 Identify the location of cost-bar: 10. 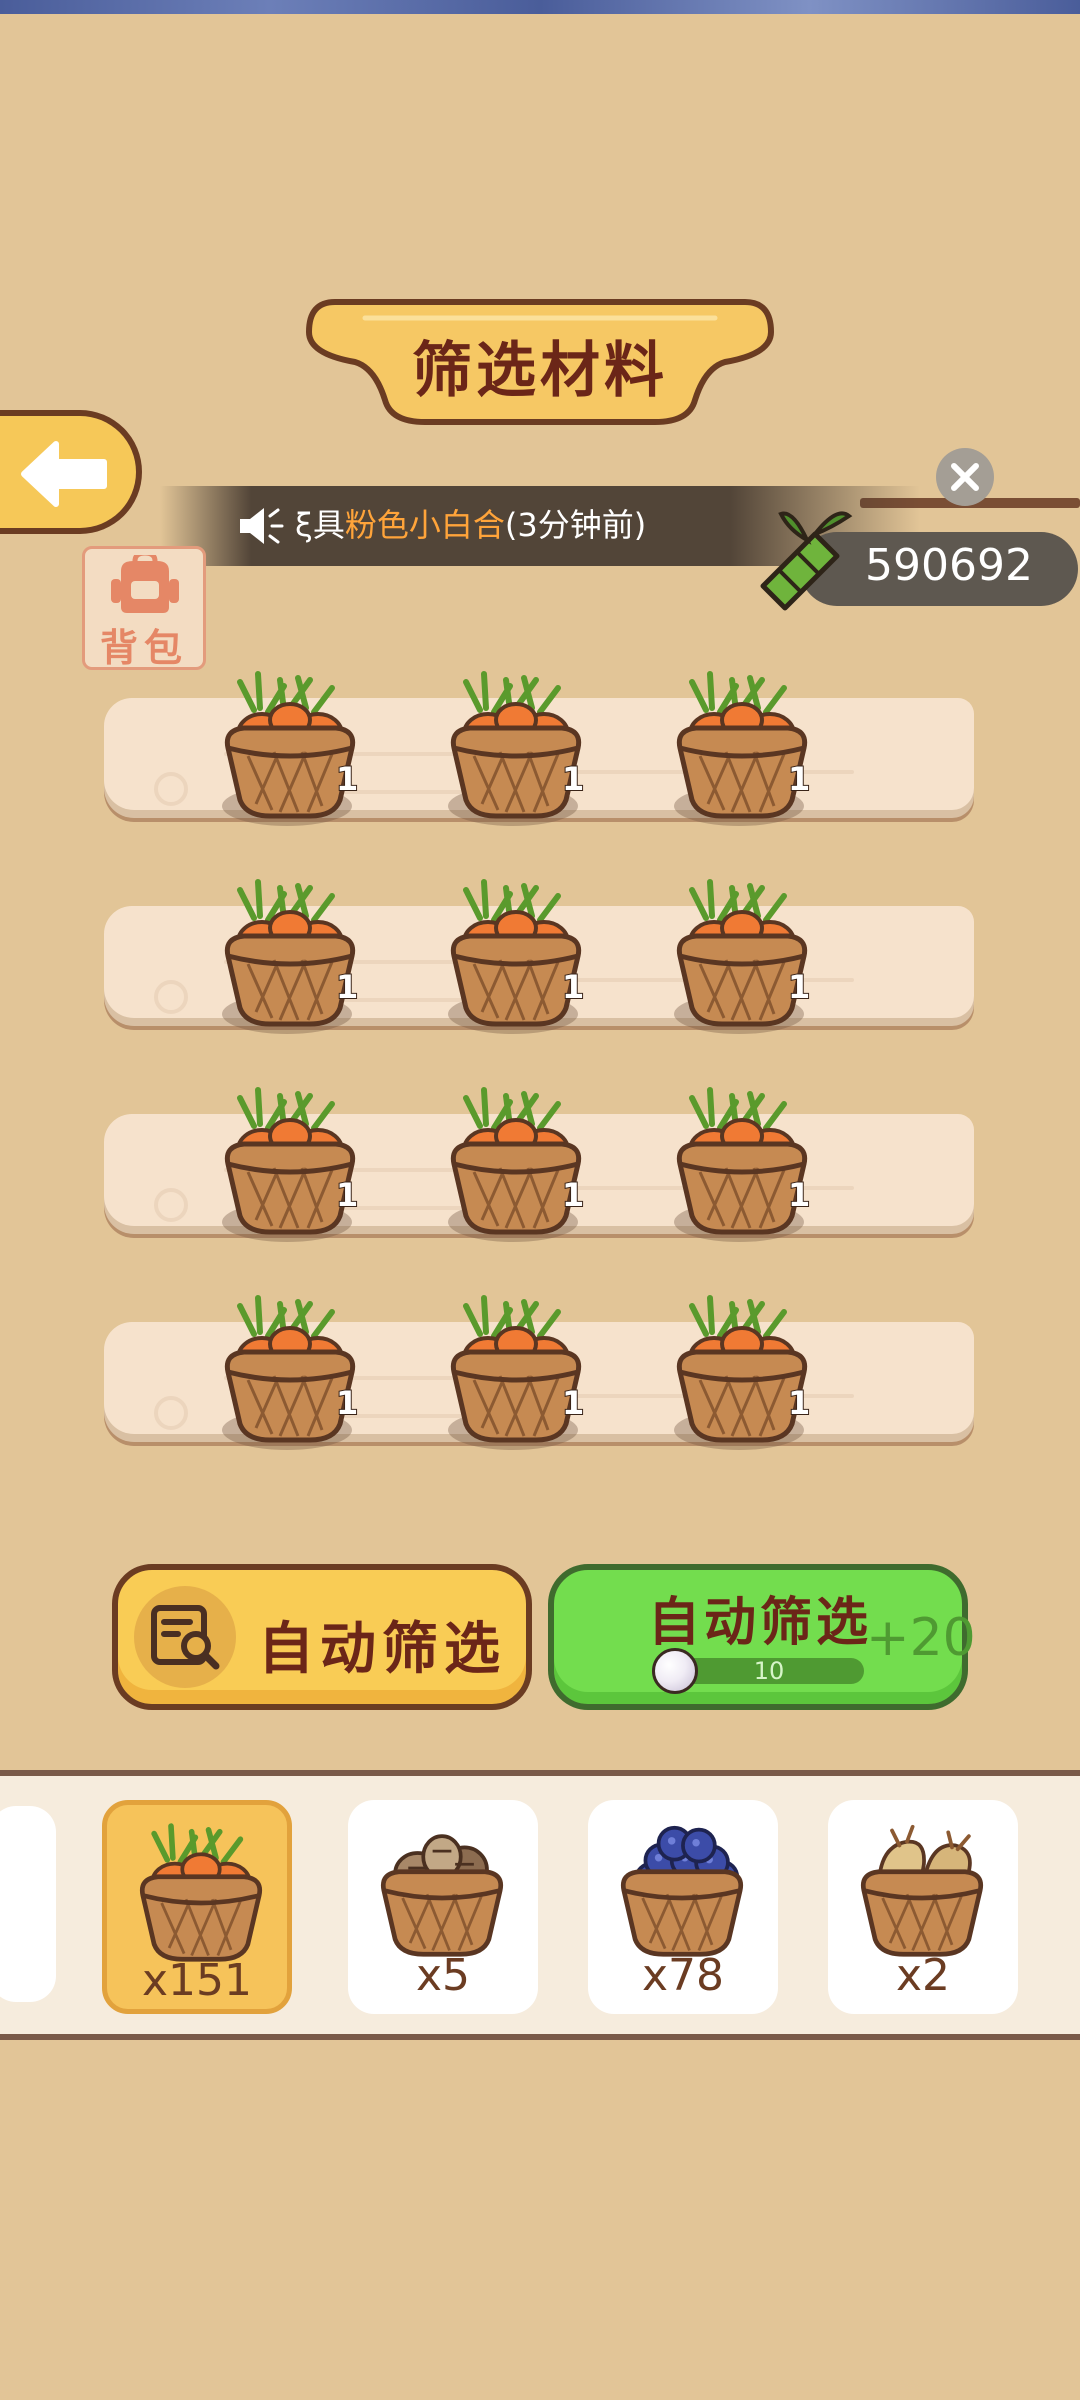
(769, 1671).